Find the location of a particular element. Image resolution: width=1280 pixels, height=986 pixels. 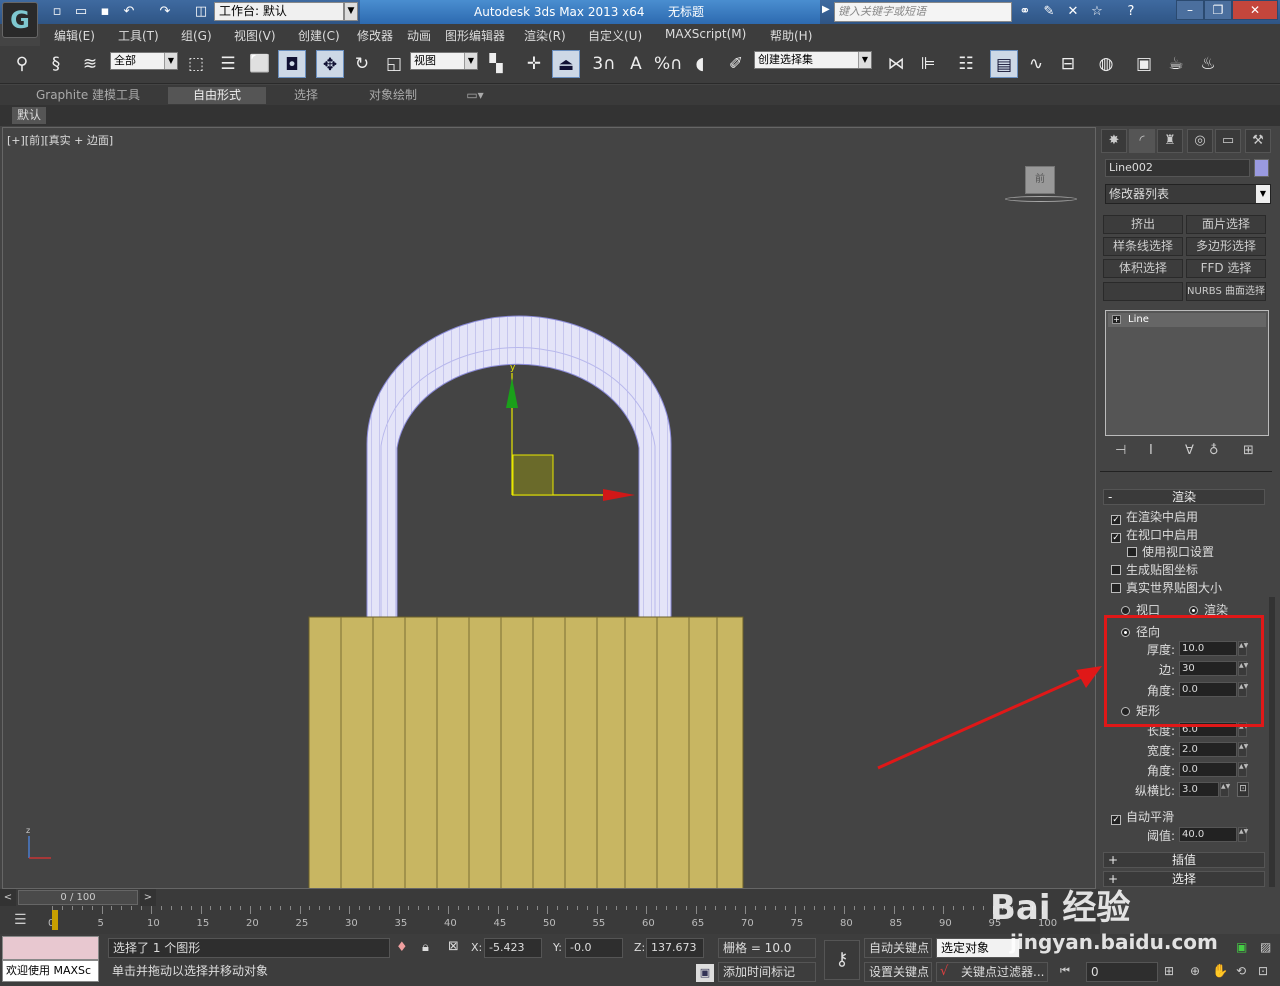

render-setup-icon: ▣ is located at coordinates (1144, 64).